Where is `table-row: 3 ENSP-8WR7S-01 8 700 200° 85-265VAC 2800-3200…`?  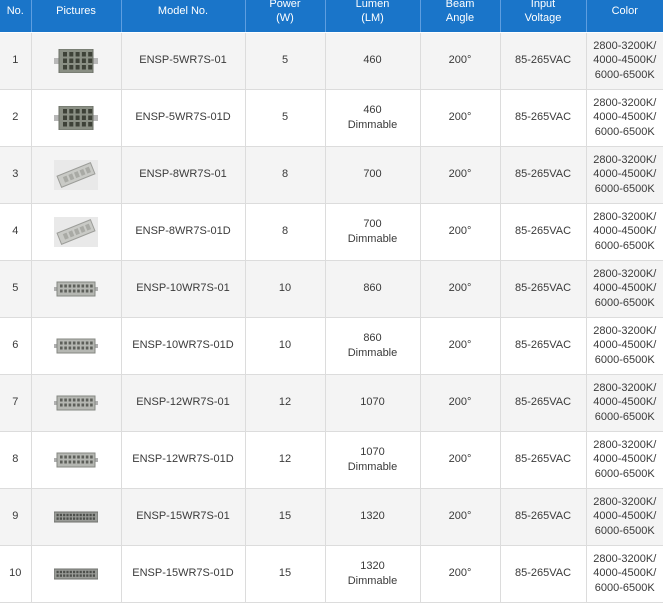 table-row: 3 ENSP-8WR7S-01 8 700 200° 85-265VAC 2800-3200… is located at coordinates (331, 175).